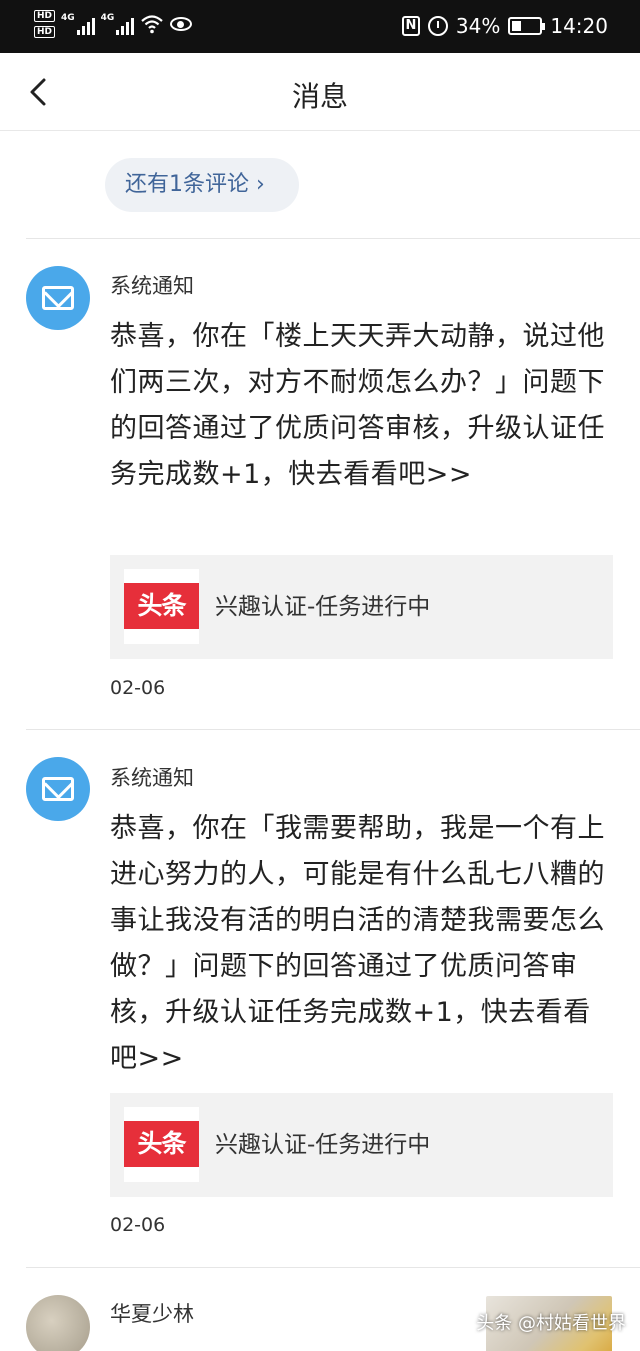 The width and height of the screenshot is (640, 1351). Describe the element at coordinates (152, 1313) in the screenshot. I see `sender-name: 华夏少林` at that location.